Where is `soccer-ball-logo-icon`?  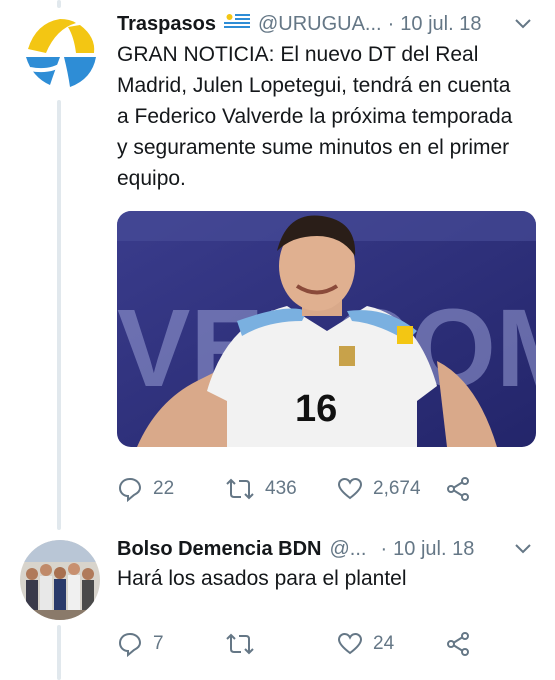
soccer-ball-logo-icon is located at coordinates (60, 53).